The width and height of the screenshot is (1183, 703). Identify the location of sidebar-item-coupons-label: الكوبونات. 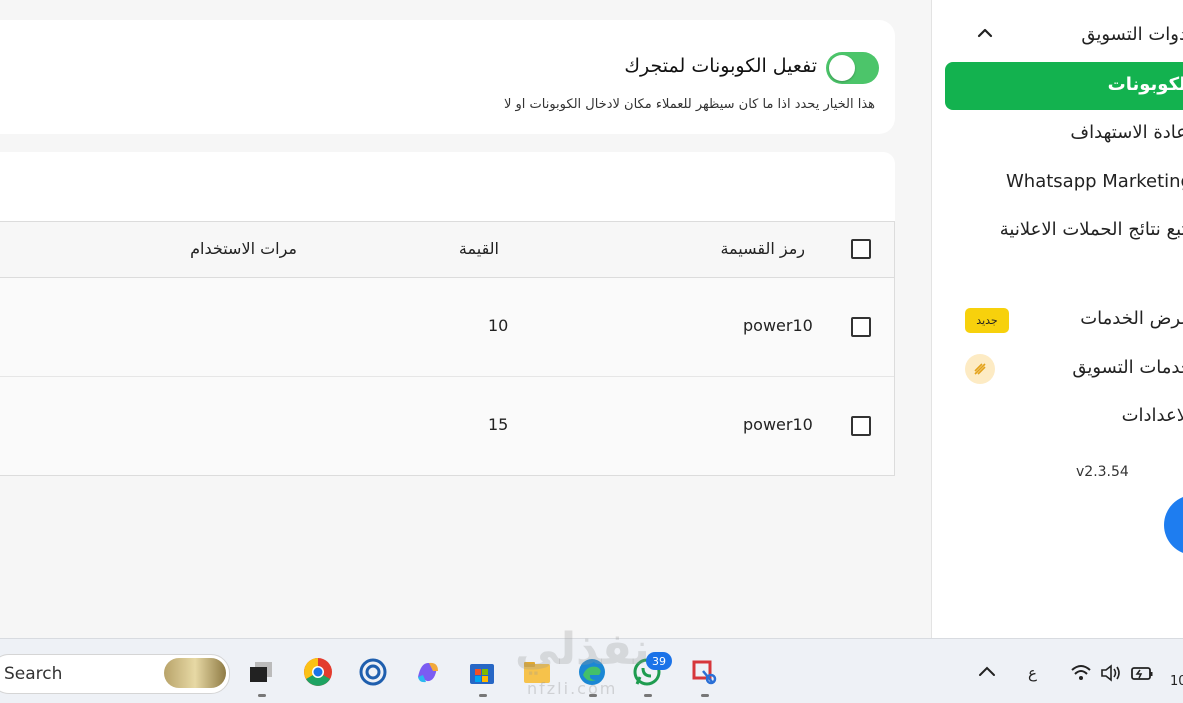
(1145, 84).